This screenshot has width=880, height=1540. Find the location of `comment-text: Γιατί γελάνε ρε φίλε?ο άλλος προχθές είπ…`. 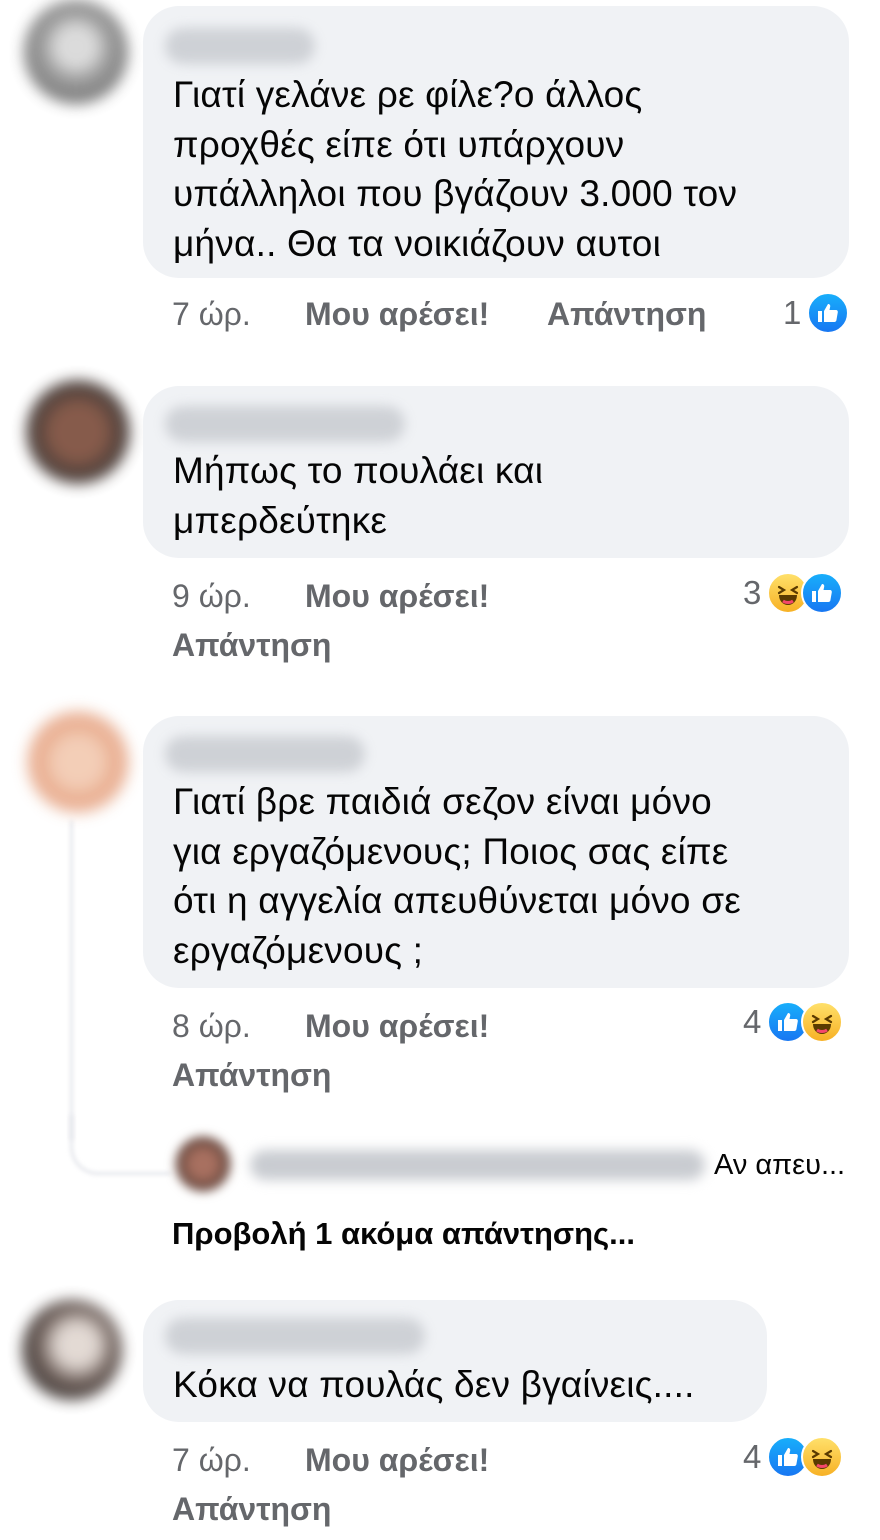

comment-text: Γιατί γελάνε ρε φίλε?ο άλλος προχθές είπ… is located at coordinates (455, 169).